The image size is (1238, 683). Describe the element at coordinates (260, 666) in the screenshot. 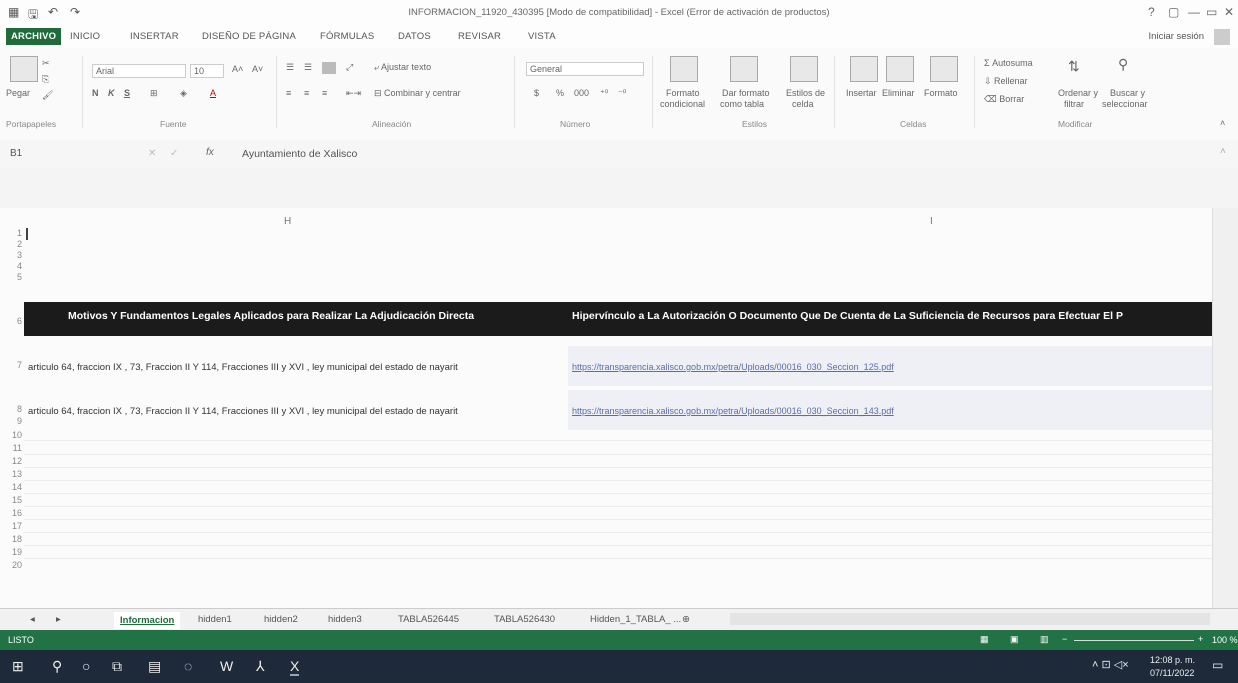

I see `acrobat-icon: ⅄` at that location.